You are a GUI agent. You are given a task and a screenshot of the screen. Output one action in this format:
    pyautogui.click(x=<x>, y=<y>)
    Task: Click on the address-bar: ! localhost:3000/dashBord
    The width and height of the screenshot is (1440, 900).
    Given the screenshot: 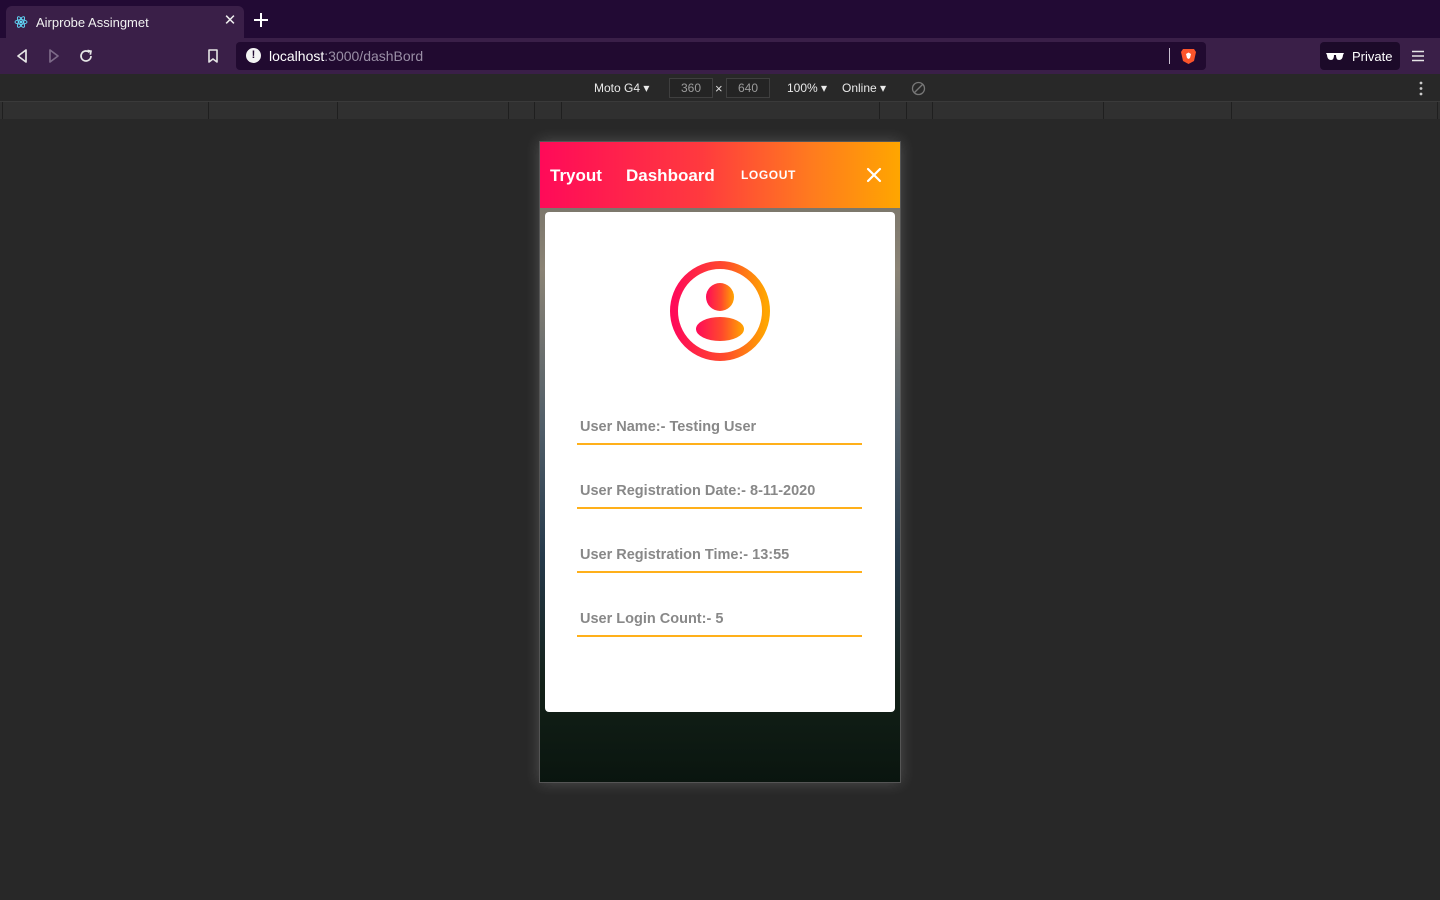 What is the action you would take?
    pyautogui.click(x=721, y=56)
    